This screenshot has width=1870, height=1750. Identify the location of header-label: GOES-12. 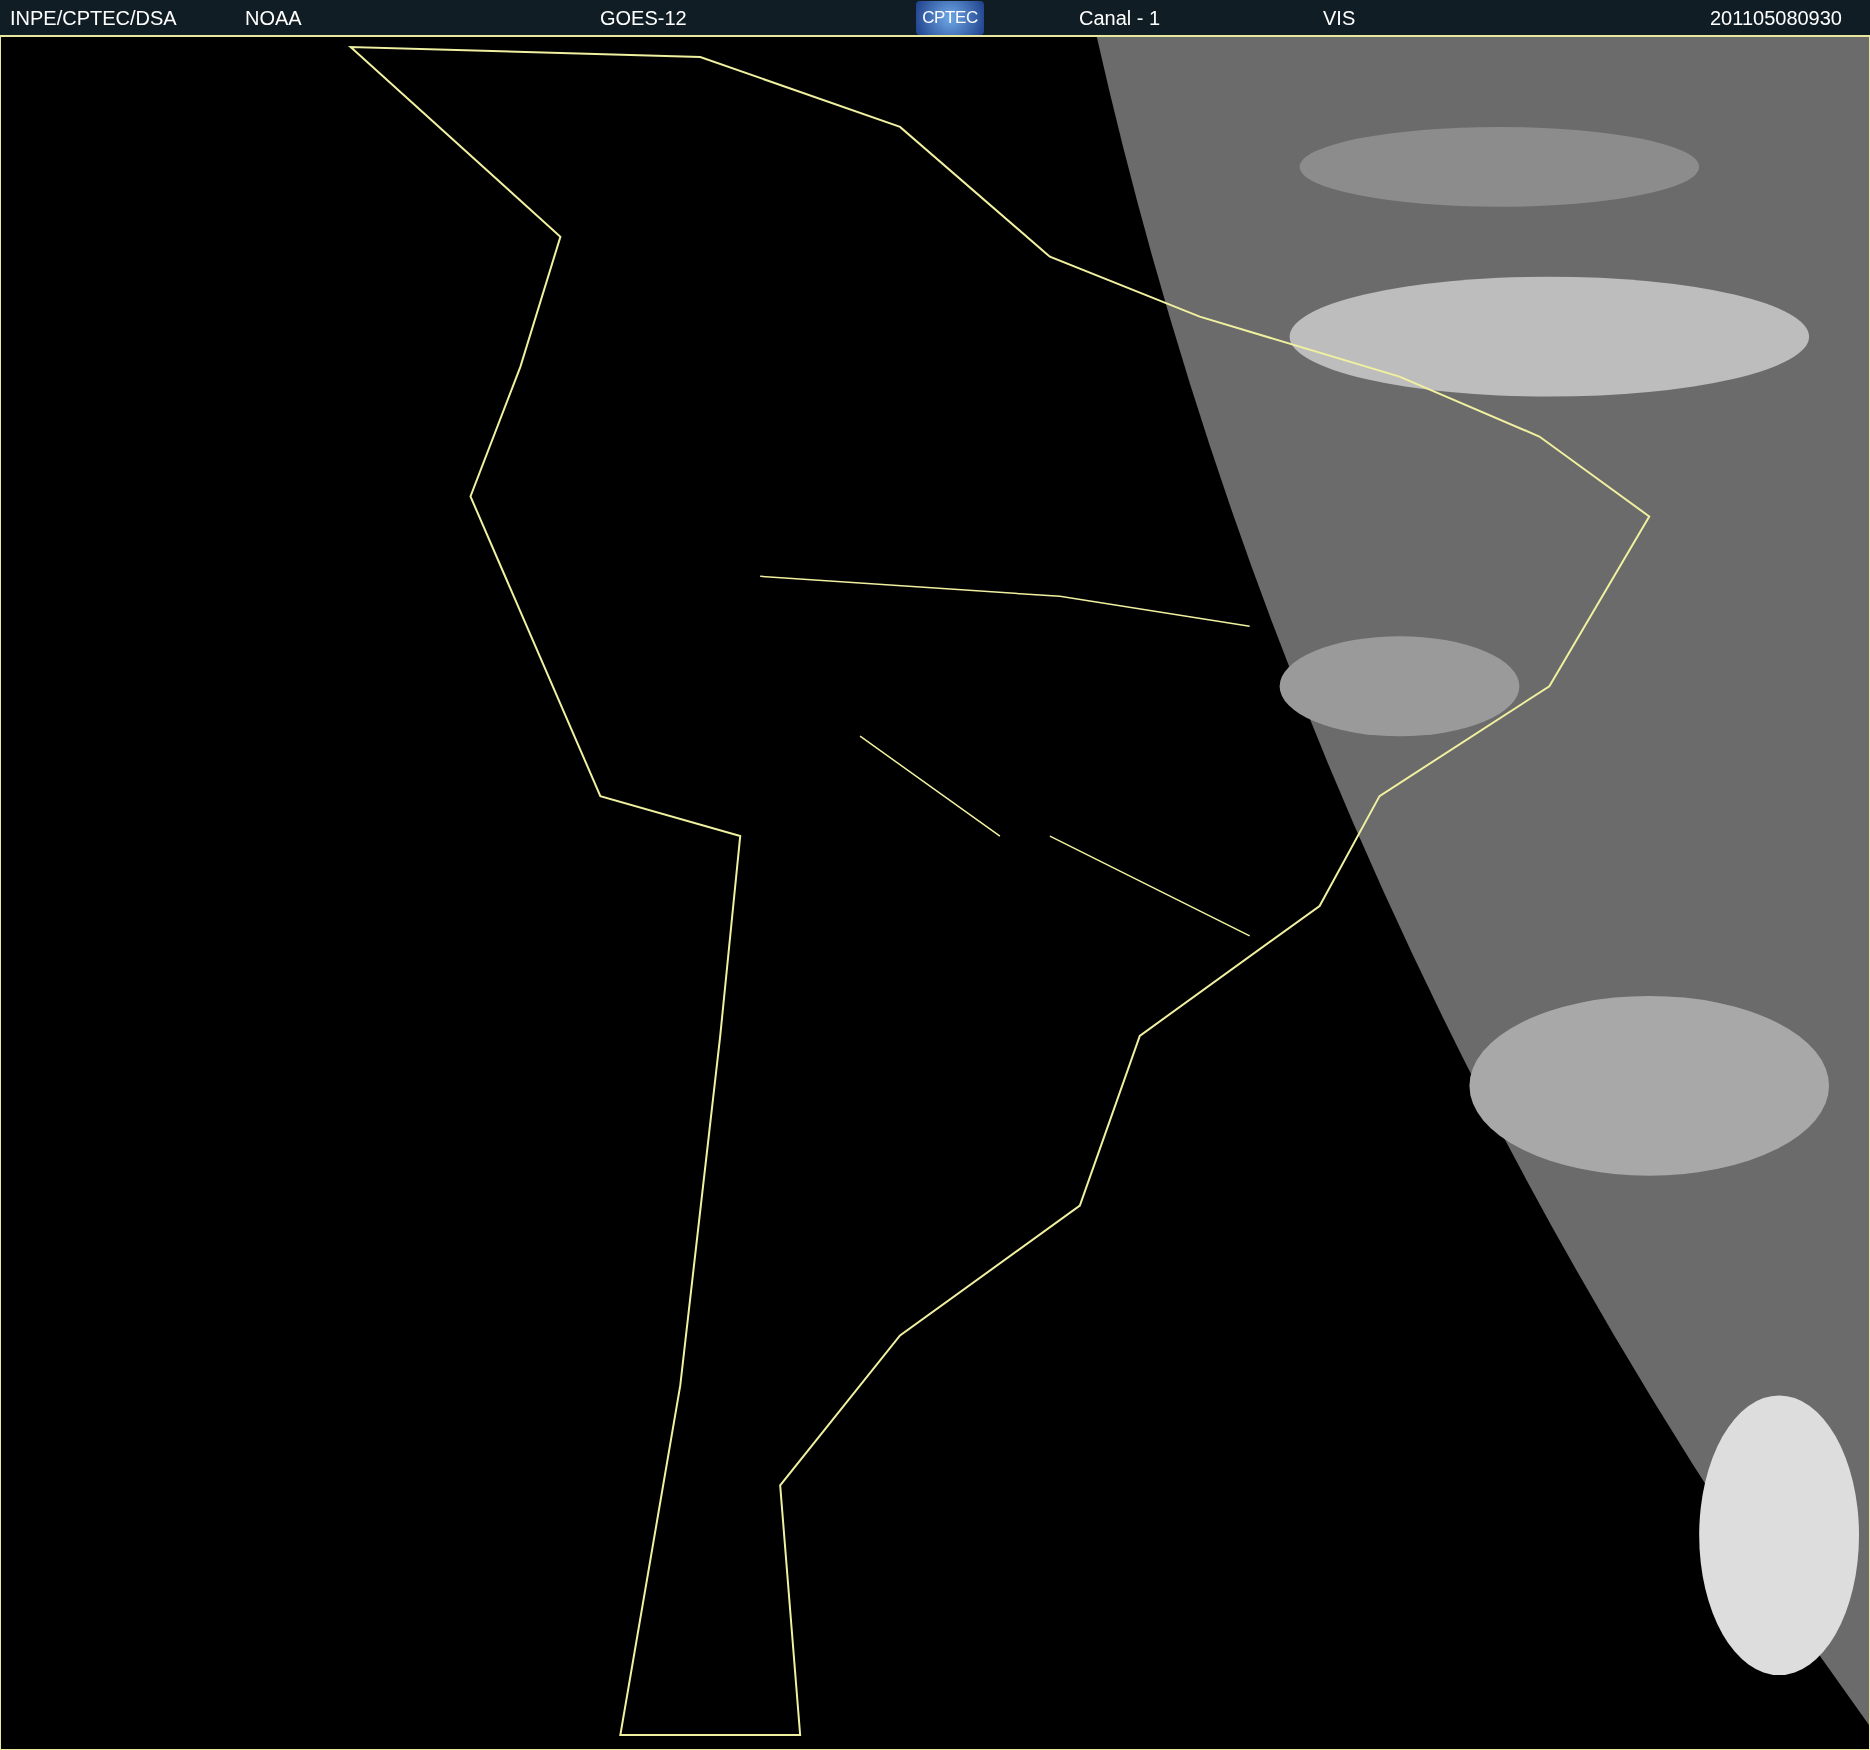
(643, 17).